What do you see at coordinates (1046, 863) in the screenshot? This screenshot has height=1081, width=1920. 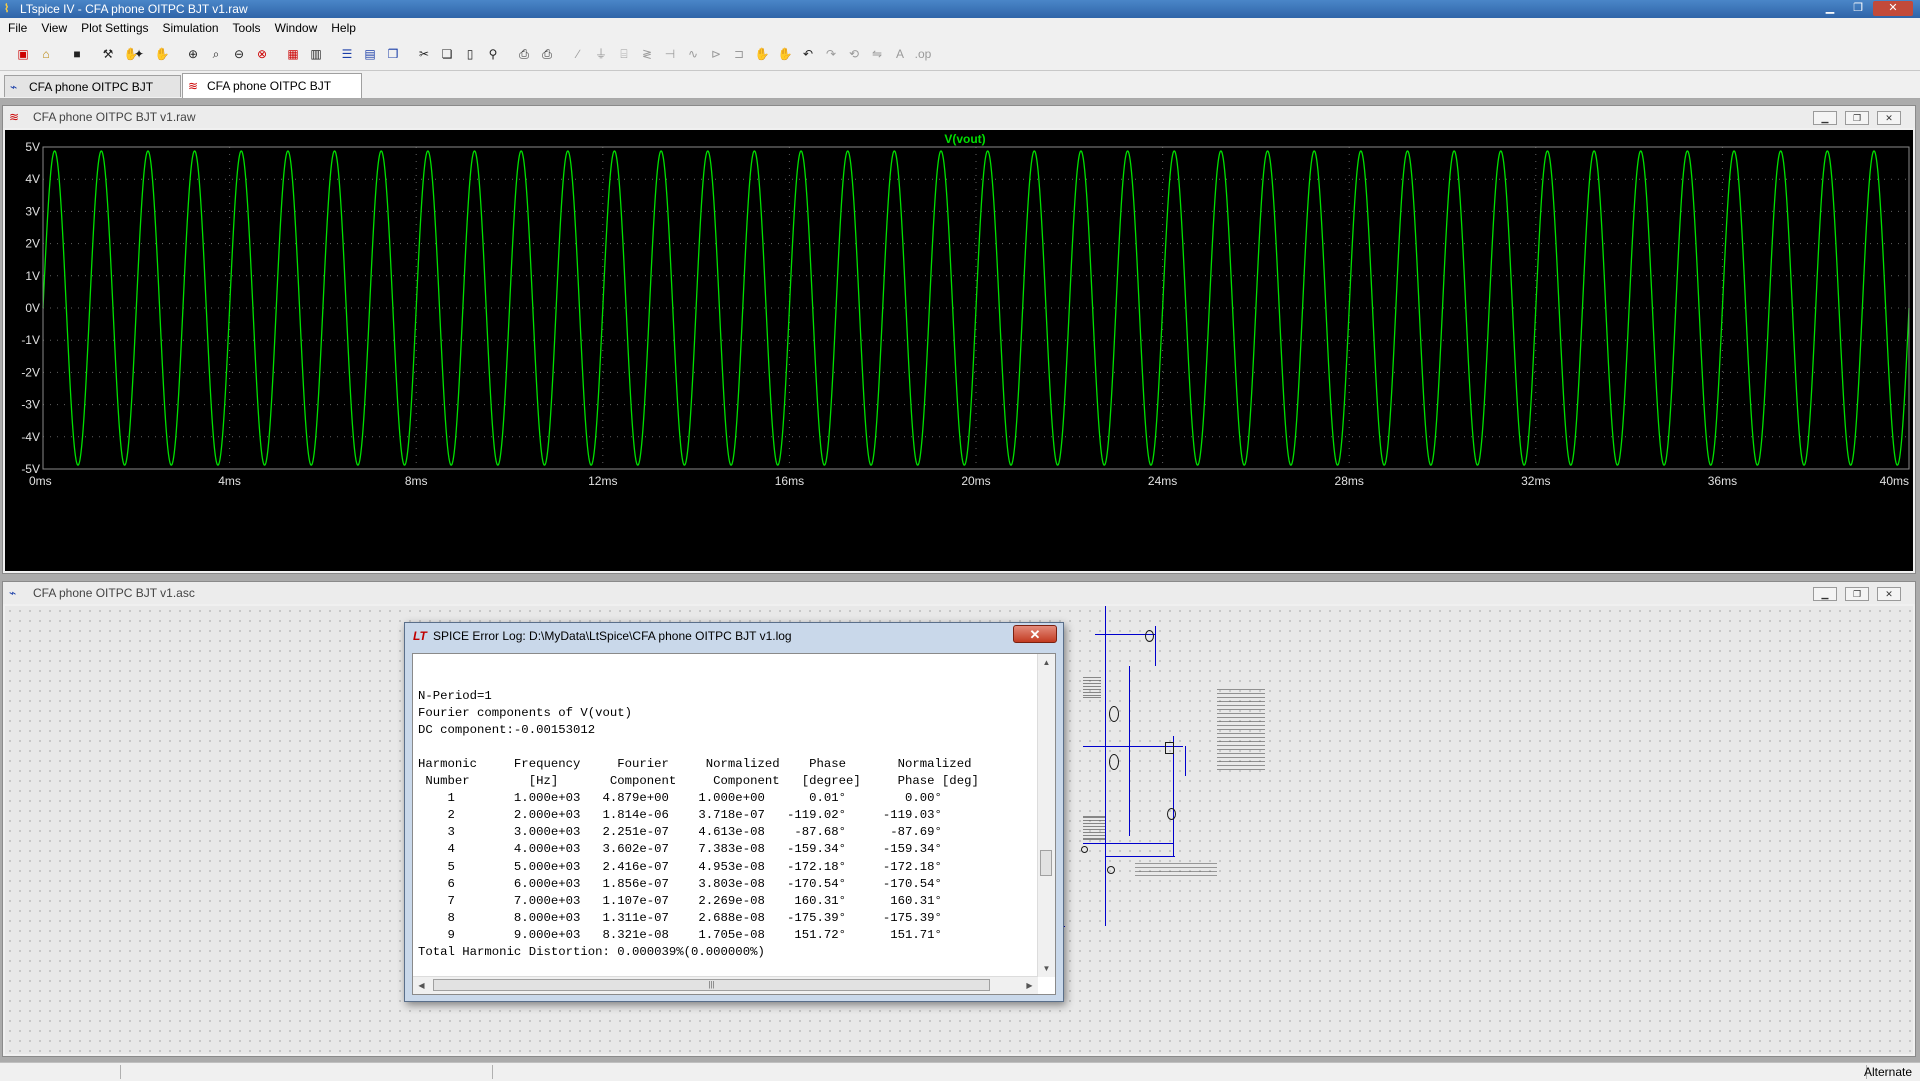 I see `vertical-scroll-thumb` at bounding box center [1046, 863].